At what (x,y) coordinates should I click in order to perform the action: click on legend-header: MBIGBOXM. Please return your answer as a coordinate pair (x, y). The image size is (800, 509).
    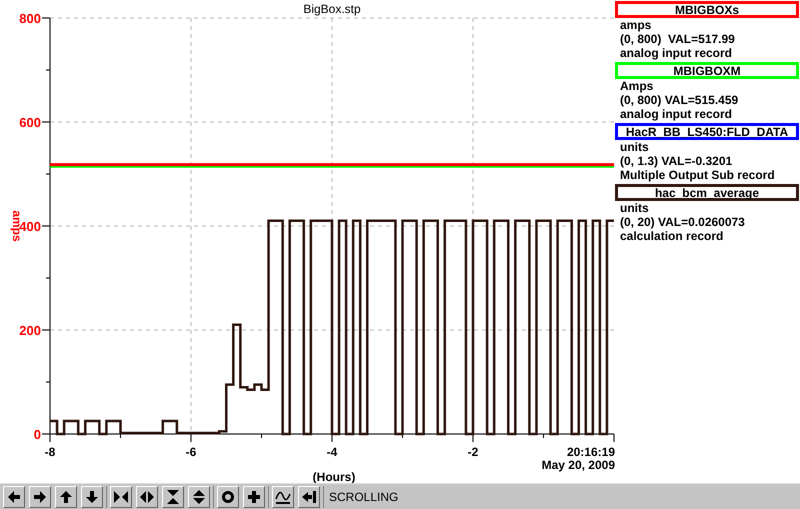
    Looking at the image, I should click on (707, 70).